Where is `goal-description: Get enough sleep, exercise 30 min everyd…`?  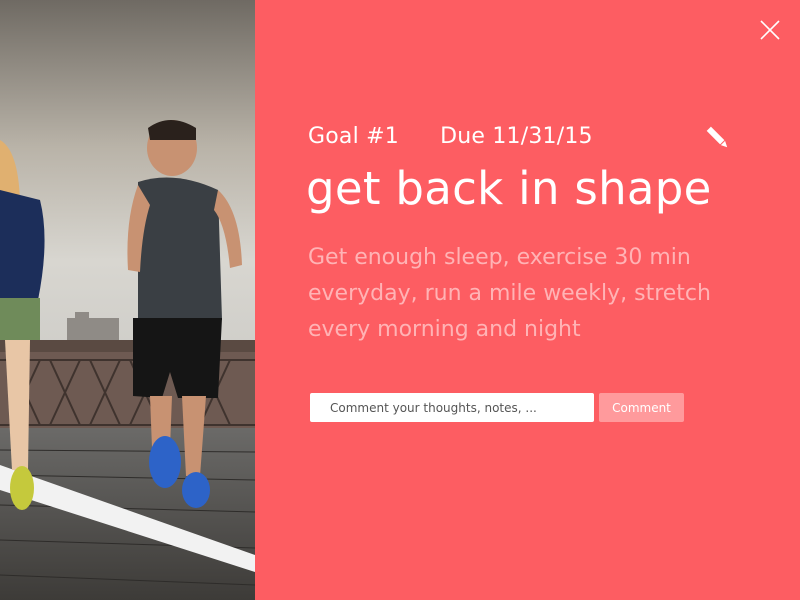 goal-description: Get enough sleep, exercise 30 min everyd… is located at coordinates (509, 293).